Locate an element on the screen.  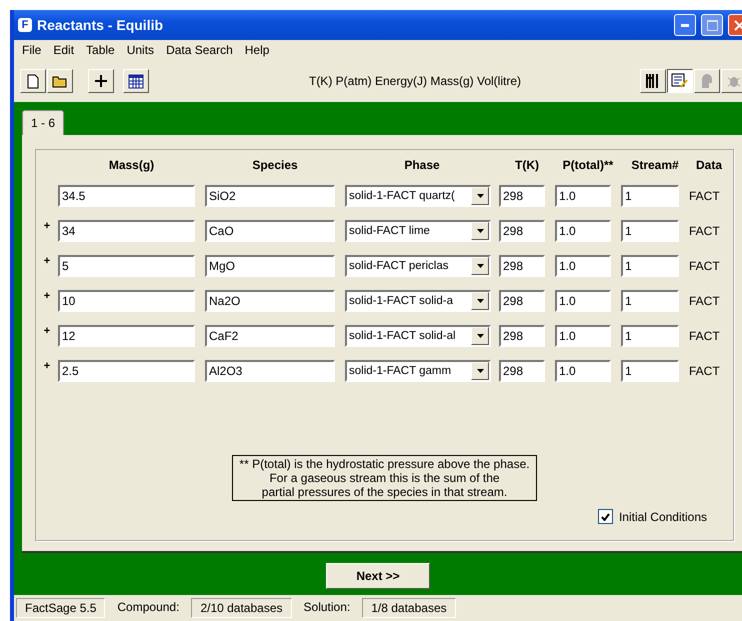
phase-dropdown: solid-1-FACT gamm is located at coordinates (418, 371).